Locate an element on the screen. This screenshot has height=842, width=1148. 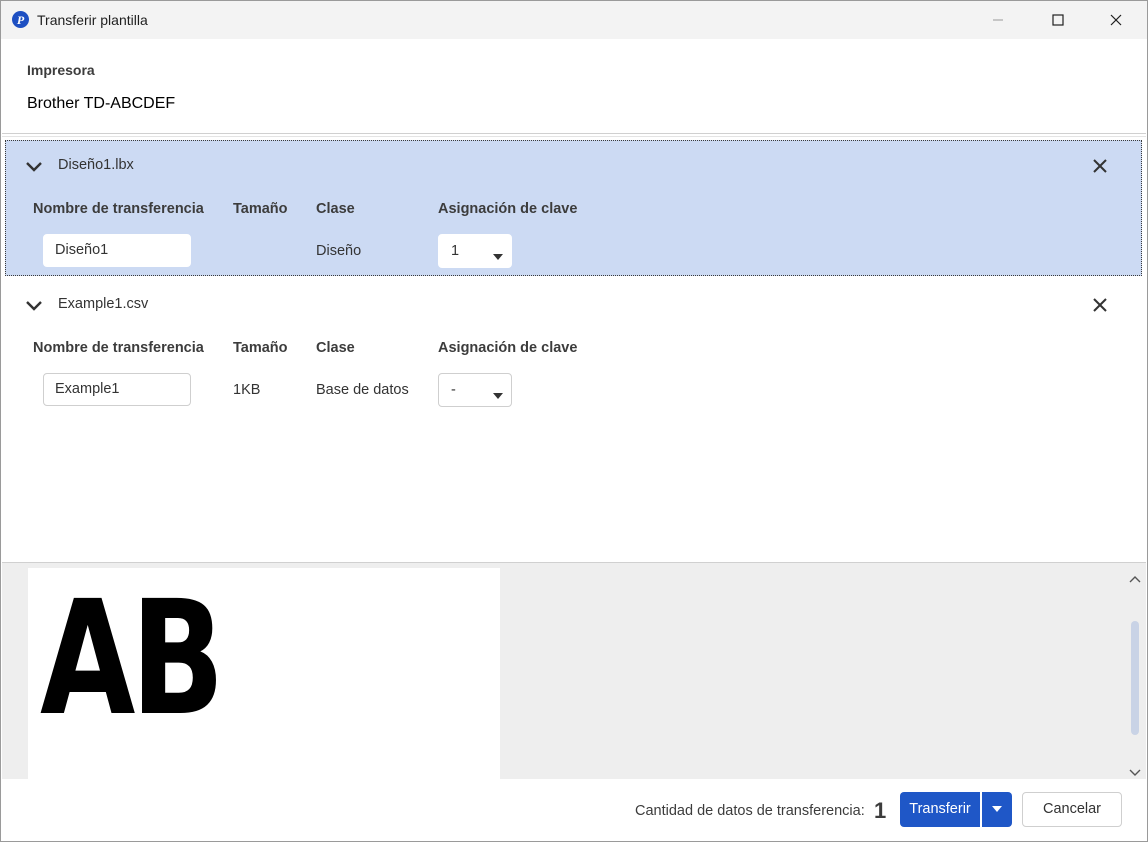
app-icon: P is located at coordinates (20, 19).